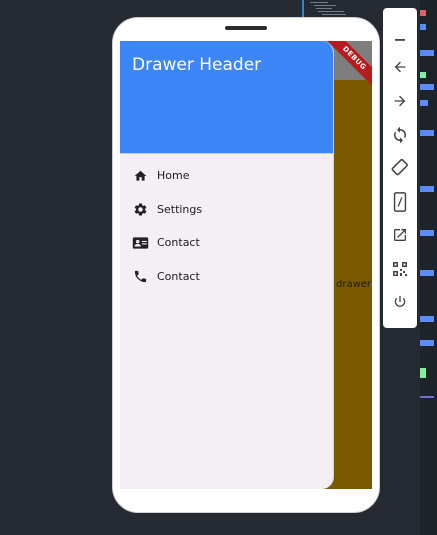 The width and height of the screenshot is (437, 535). I want to click on gear-icon, so click(140, 209).